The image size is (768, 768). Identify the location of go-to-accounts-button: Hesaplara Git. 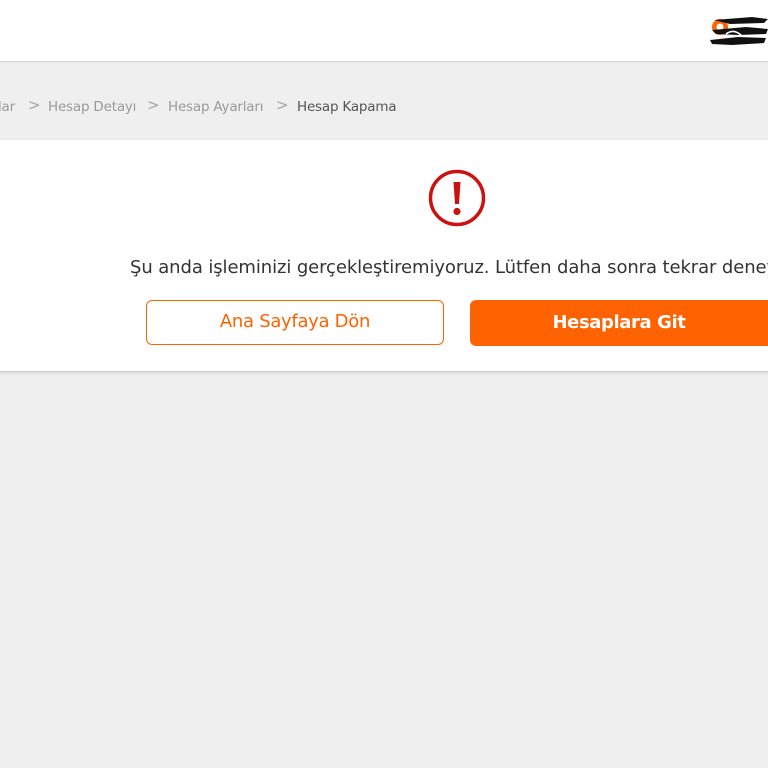
(619, 323).